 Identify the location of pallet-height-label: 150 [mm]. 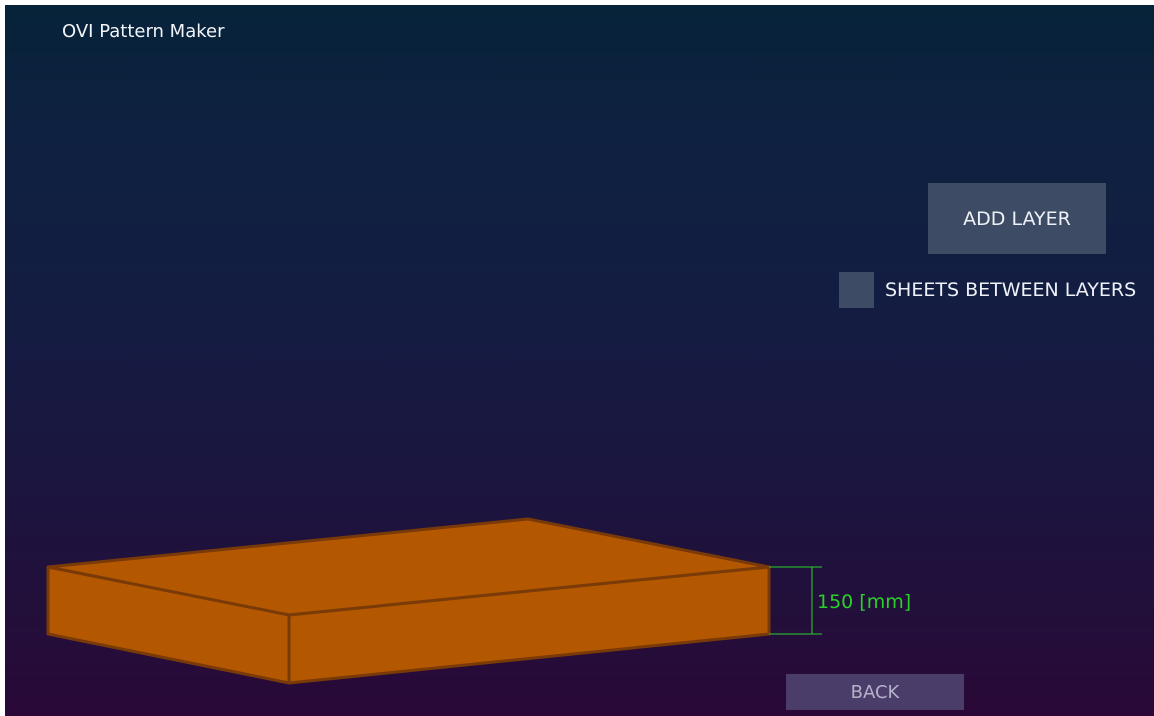
(864, 602).